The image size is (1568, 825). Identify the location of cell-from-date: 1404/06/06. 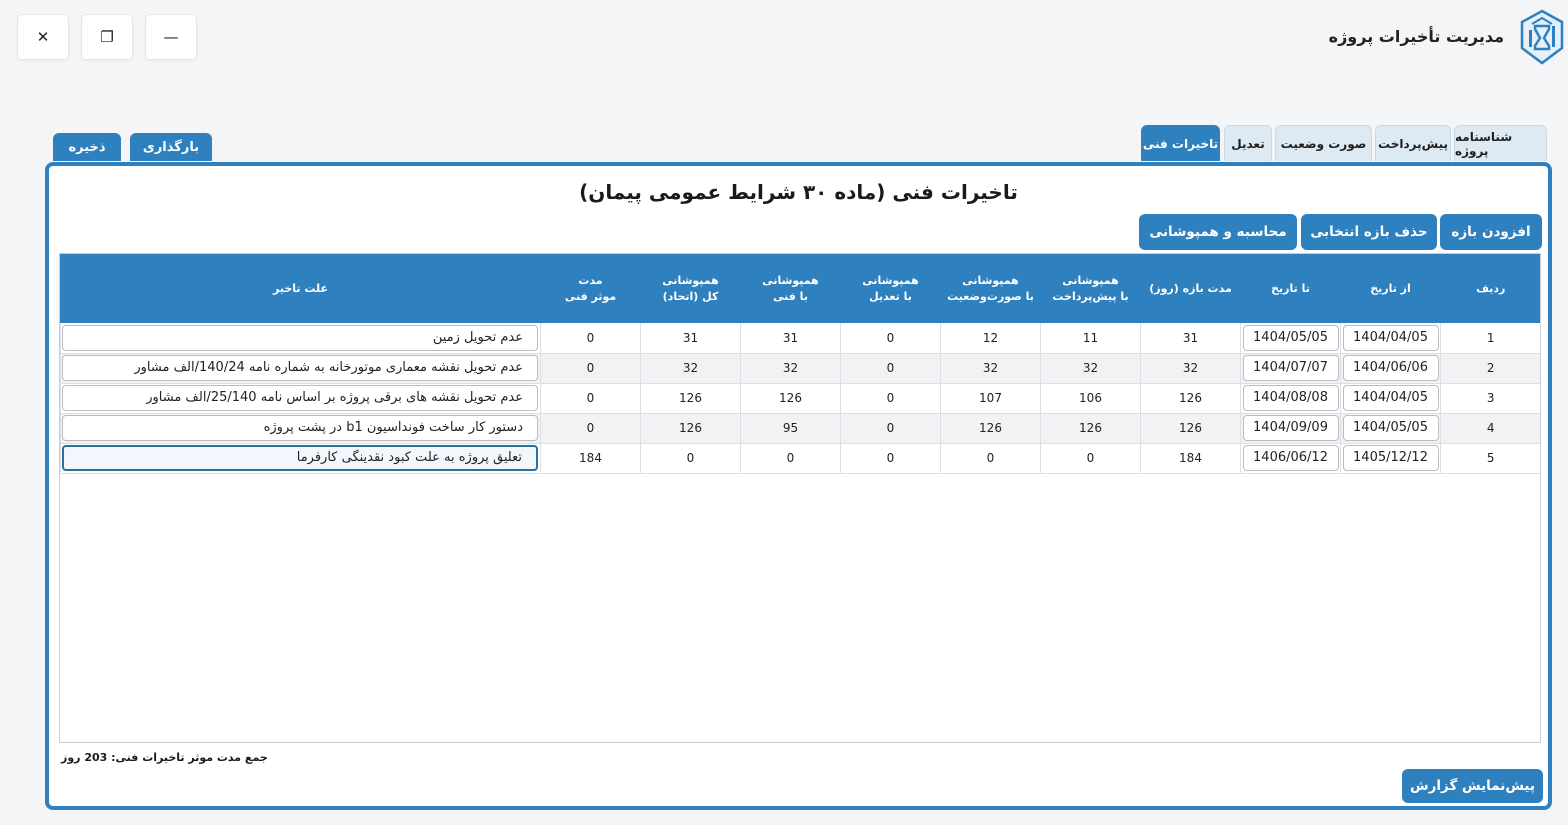
(1390, 368).